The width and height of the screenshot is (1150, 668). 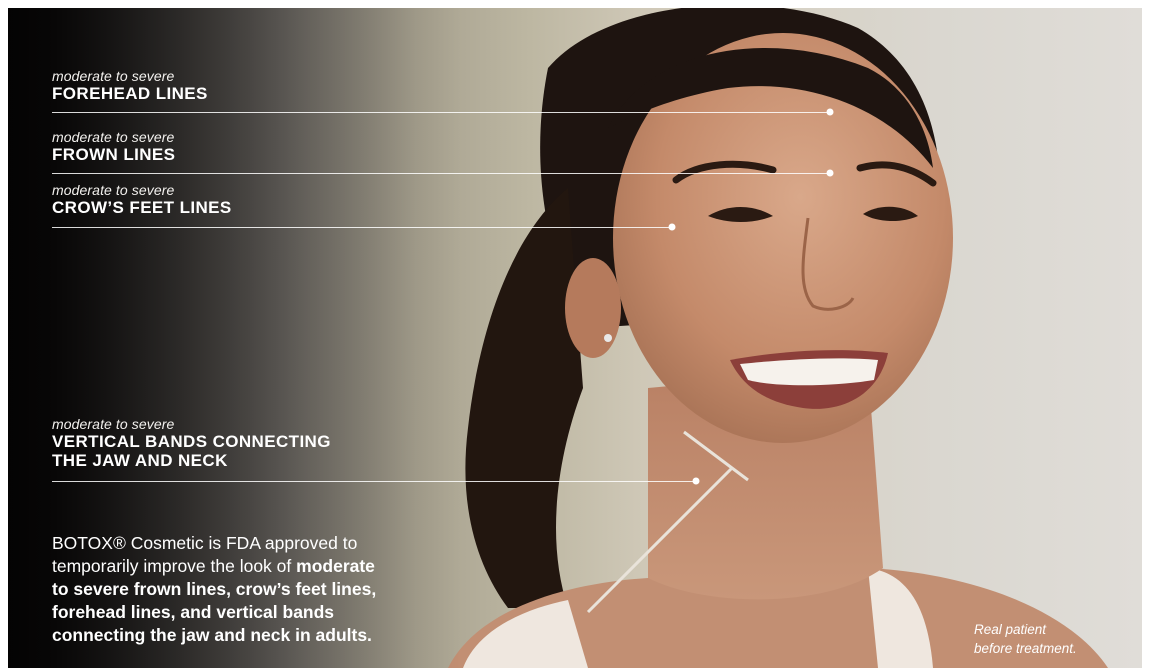 I want to click on statement-line: forehead lines, and vertical bands, so click(x=247, y=612).